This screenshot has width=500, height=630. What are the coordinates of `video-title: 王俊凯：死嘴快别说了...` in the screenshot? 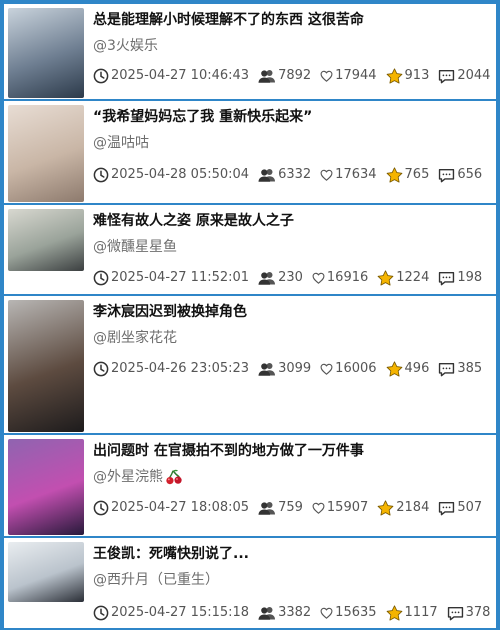 It's located at (291, 554).